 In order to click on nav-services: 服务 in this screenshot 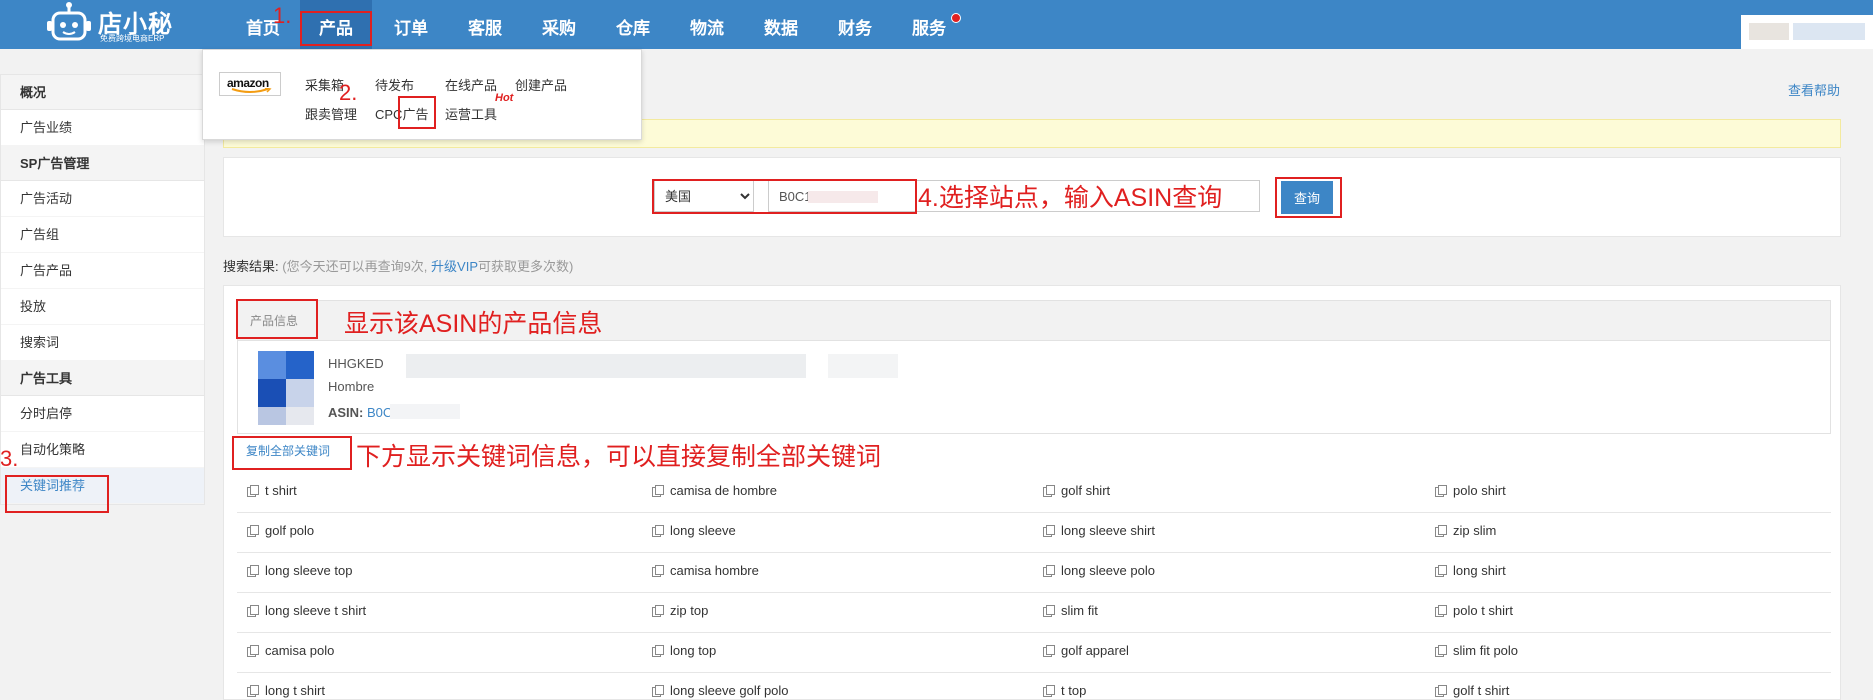, I will do `click(929, 24)`.